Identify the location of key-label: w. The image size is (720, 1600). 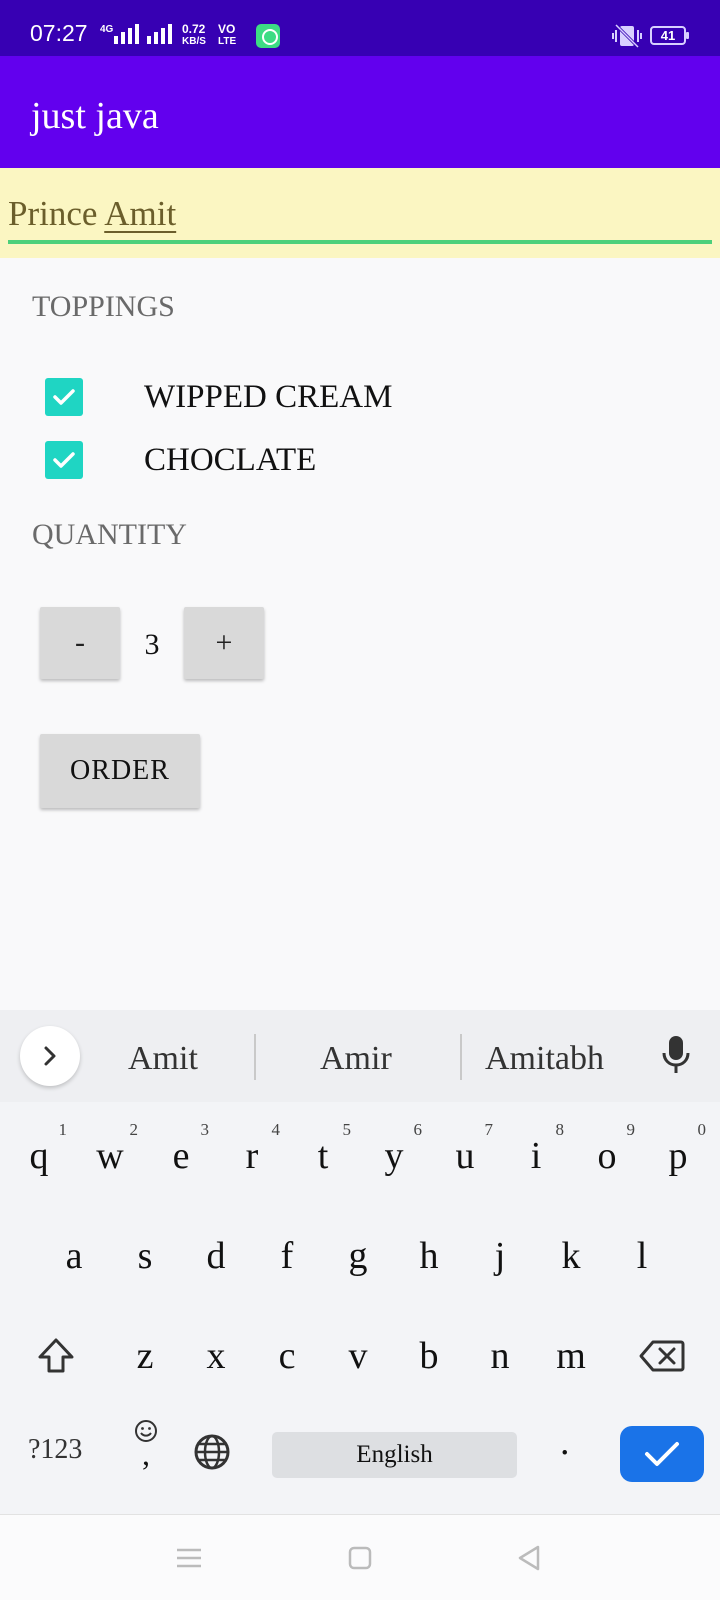
(110, 1156).